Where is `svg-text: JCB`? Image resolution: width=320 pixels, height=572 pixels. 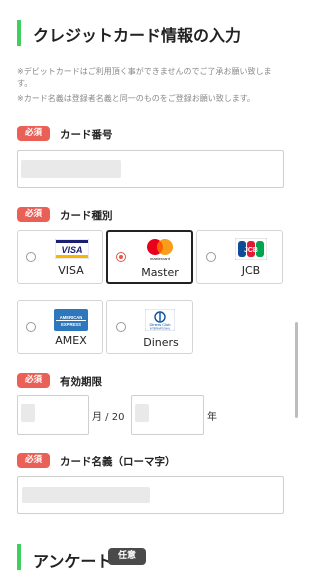 svg-text: JCB is located at coordinates (251, 250).